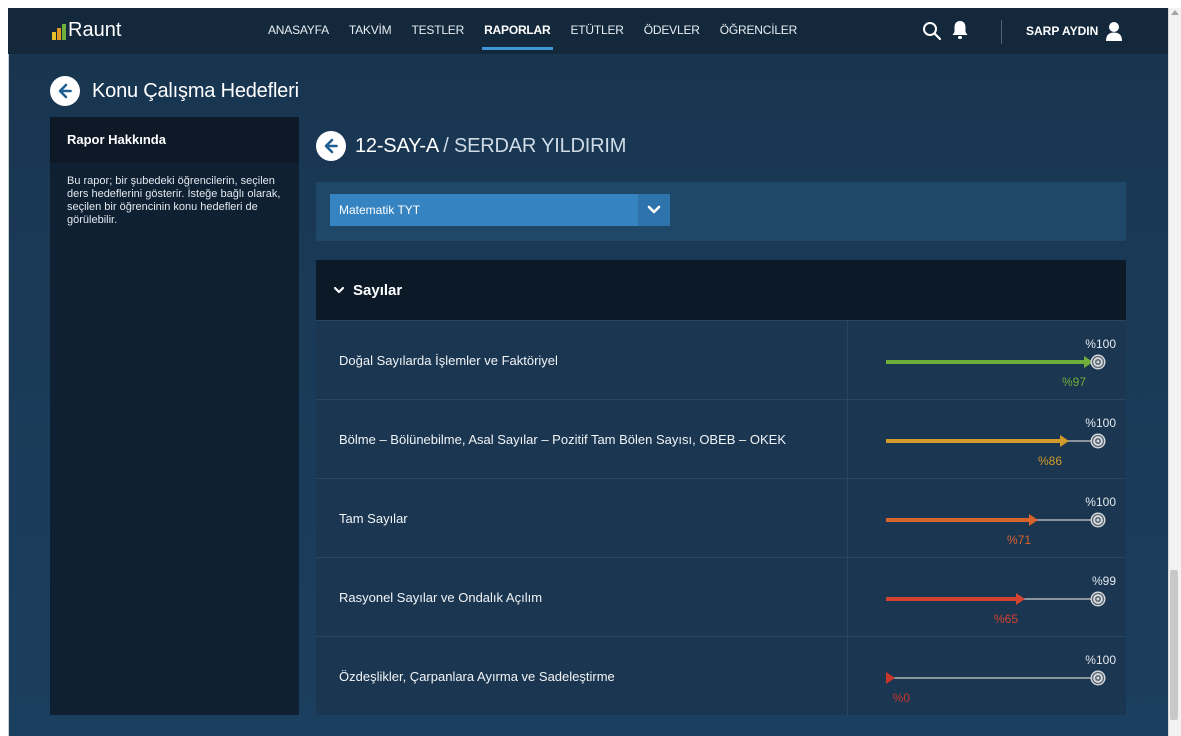  I want to click on actual-percent: %86, so click(1049, 461).